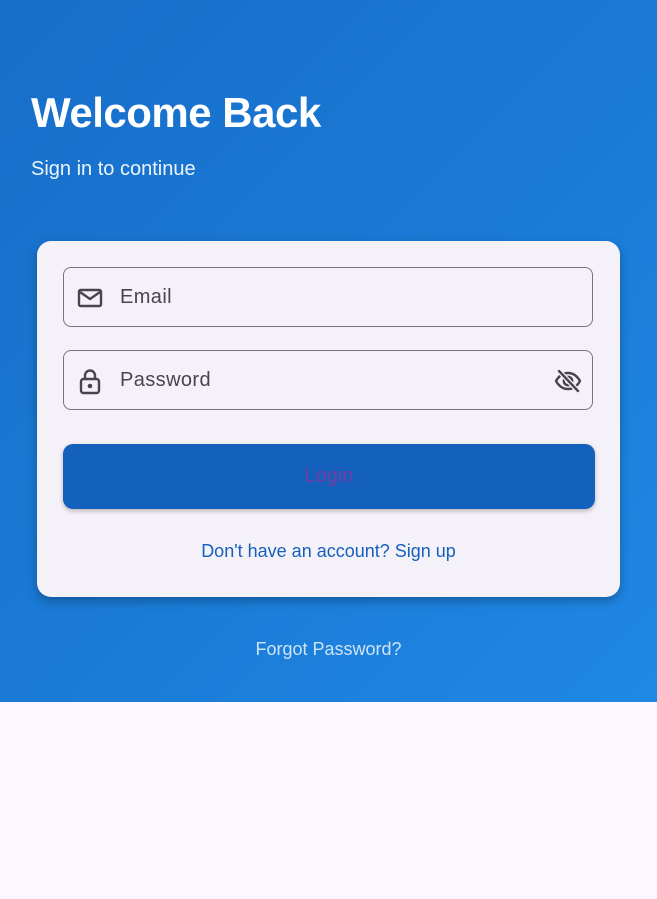 The height and width of the screenshot is (899, 657). I want to click on email-input, so click(330, 297).